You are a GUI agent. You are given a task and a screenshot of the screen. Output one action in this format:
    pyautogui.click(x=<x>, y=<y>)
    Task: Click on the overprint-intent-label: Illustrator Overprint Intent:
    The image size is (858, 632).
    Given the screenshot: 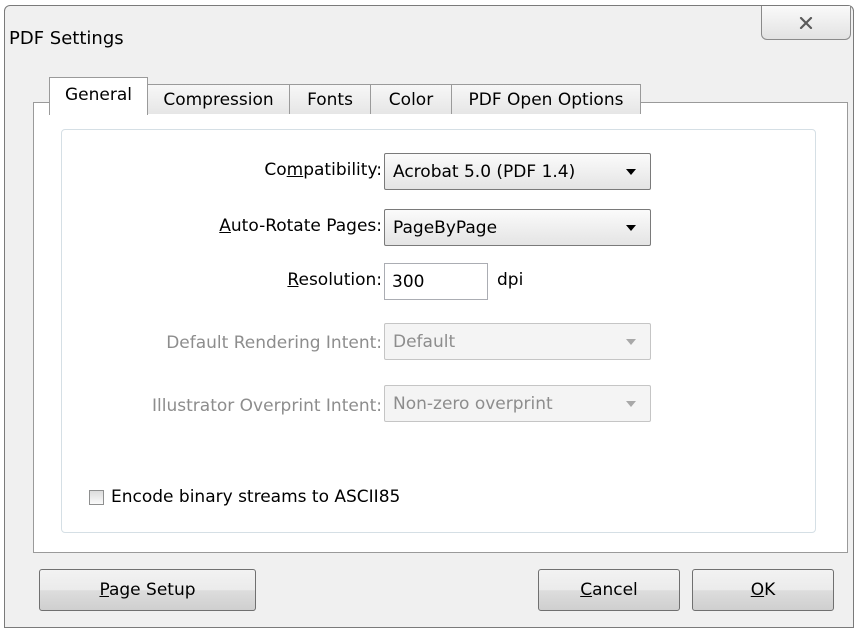 What is the action you would take?
    pyautogui.click(x=267, y=406)
    